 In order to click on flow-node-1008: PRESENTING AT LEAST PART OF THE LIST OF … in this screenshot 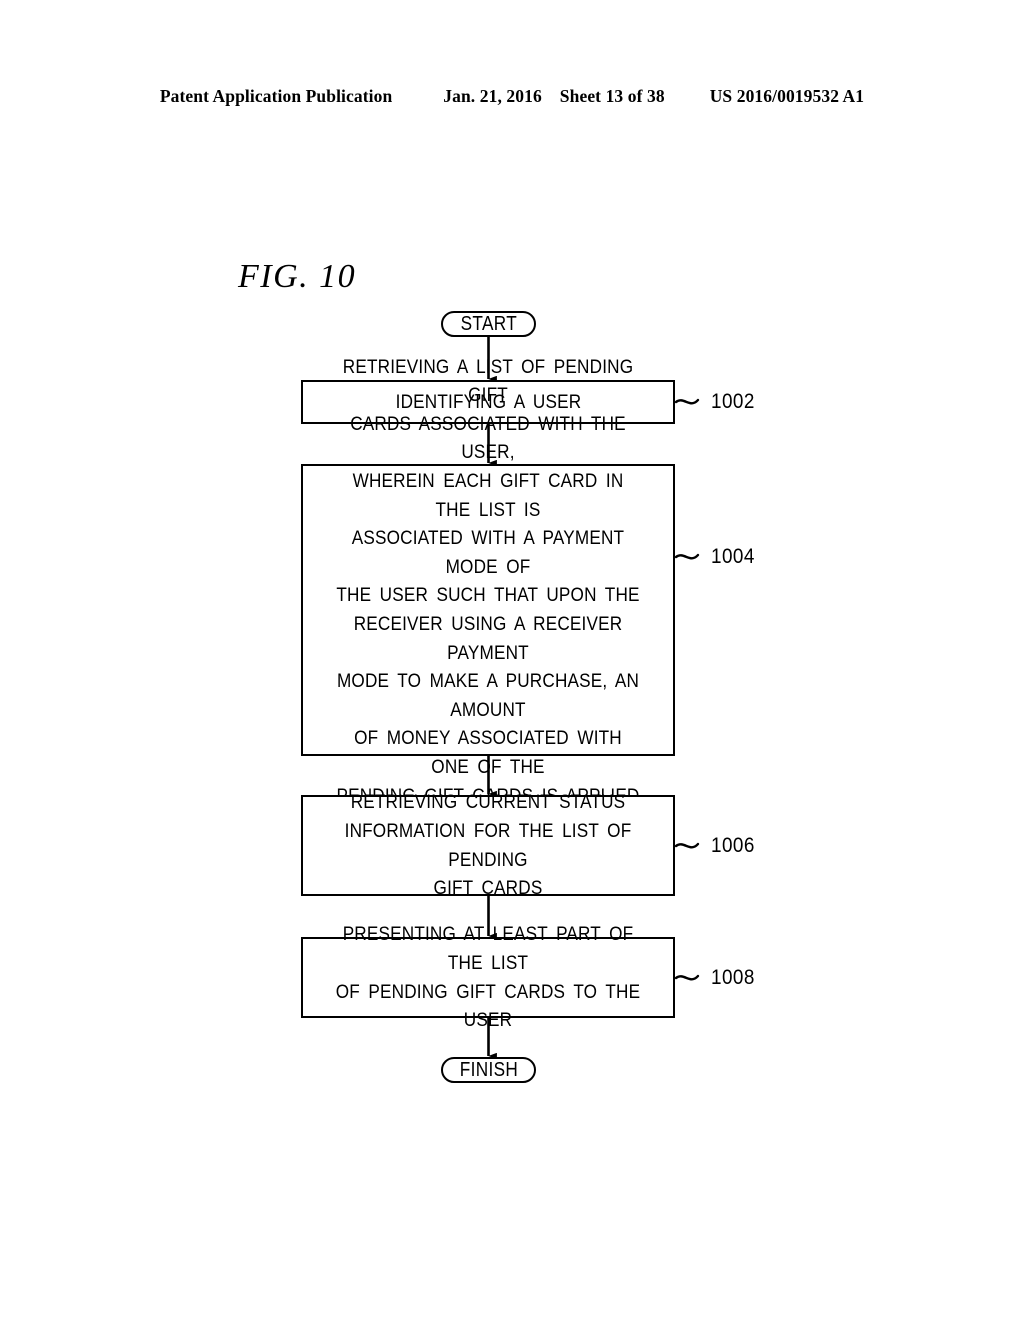, I will do `click(488, 977)`.